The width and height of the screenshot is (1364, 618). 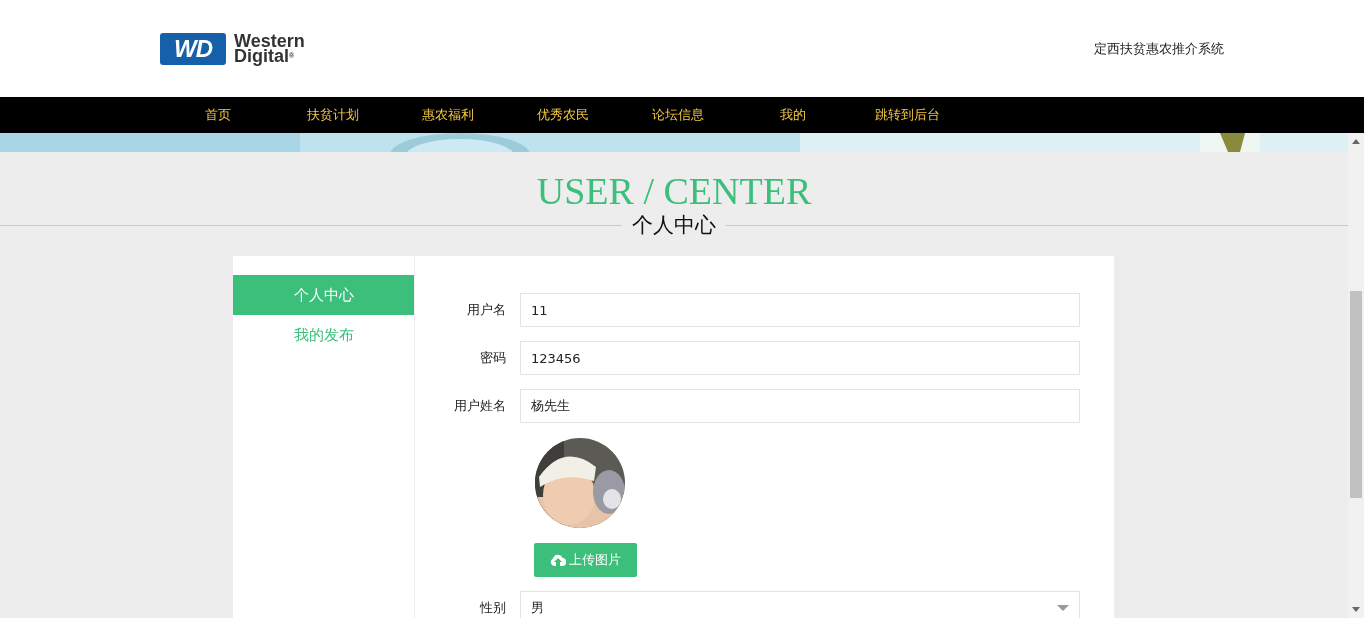 What do you see at coordinates (562, 115) in the screenshot?
I see `nav-link: 优秀农民` at bounding box center [562, 115].